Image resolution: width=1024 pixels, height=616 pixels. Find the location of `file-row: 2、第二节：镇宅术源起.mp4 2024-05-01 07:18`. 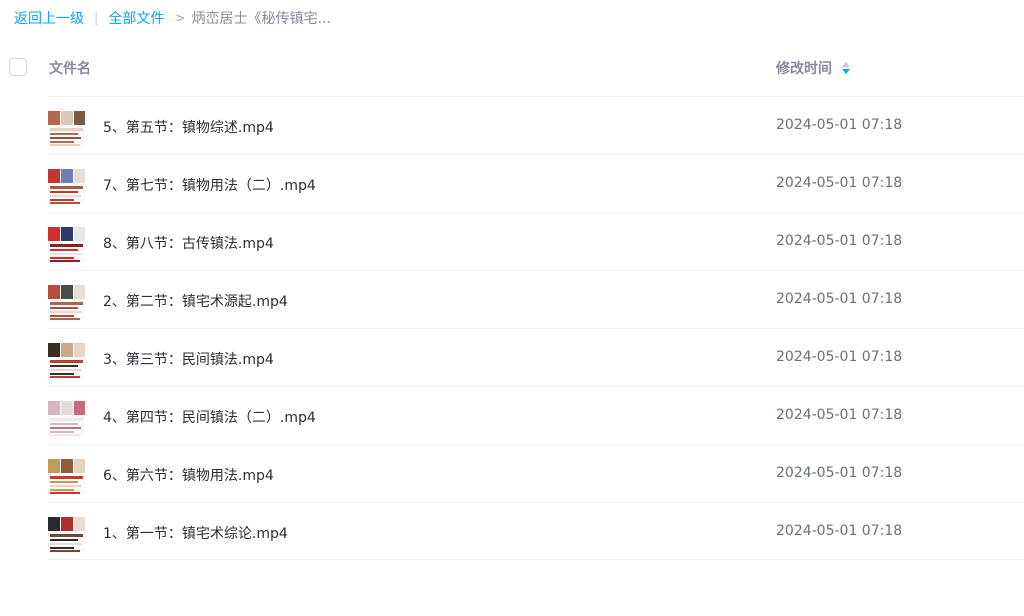

file-row: 2、第二节：镇宅术源起.mp4 2024-05-01 07:18 is located at coordinates (536, 299).